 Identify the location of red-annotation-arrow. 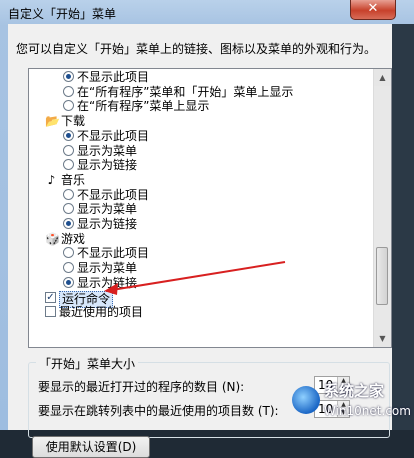
(195, 278).